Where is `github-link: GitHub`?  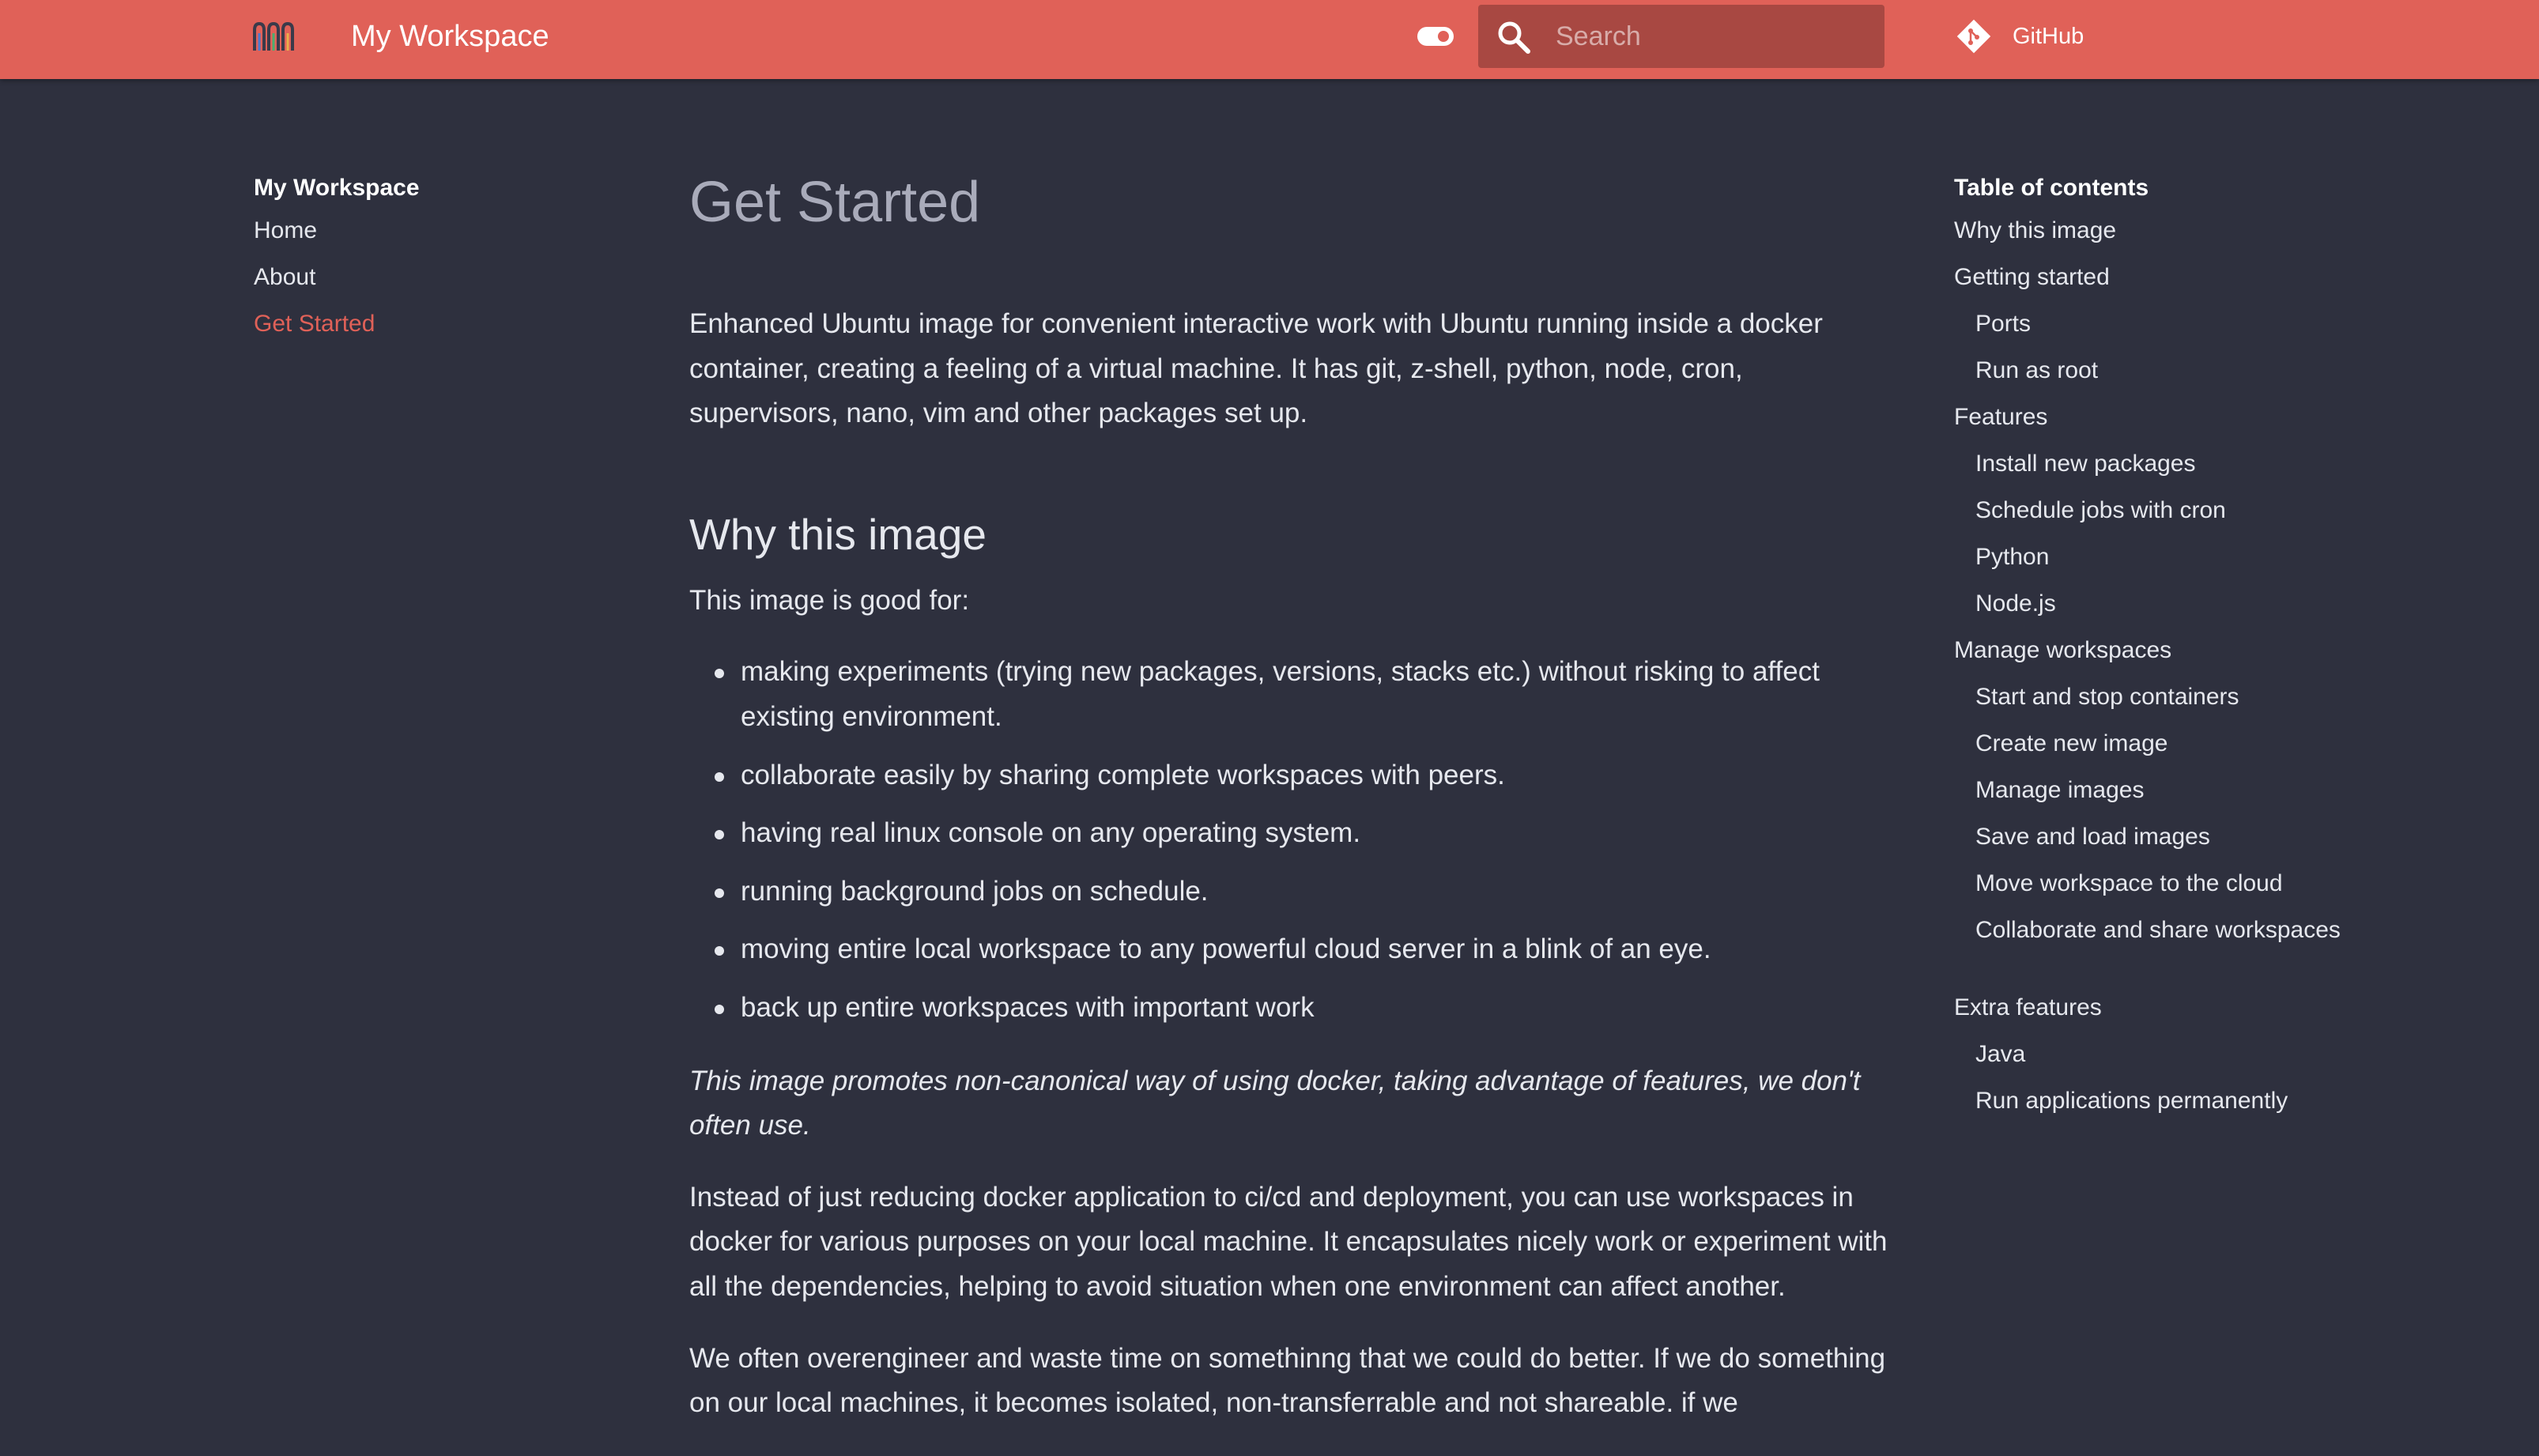
github-link: GitHub is located at coordinates (2019, 36).